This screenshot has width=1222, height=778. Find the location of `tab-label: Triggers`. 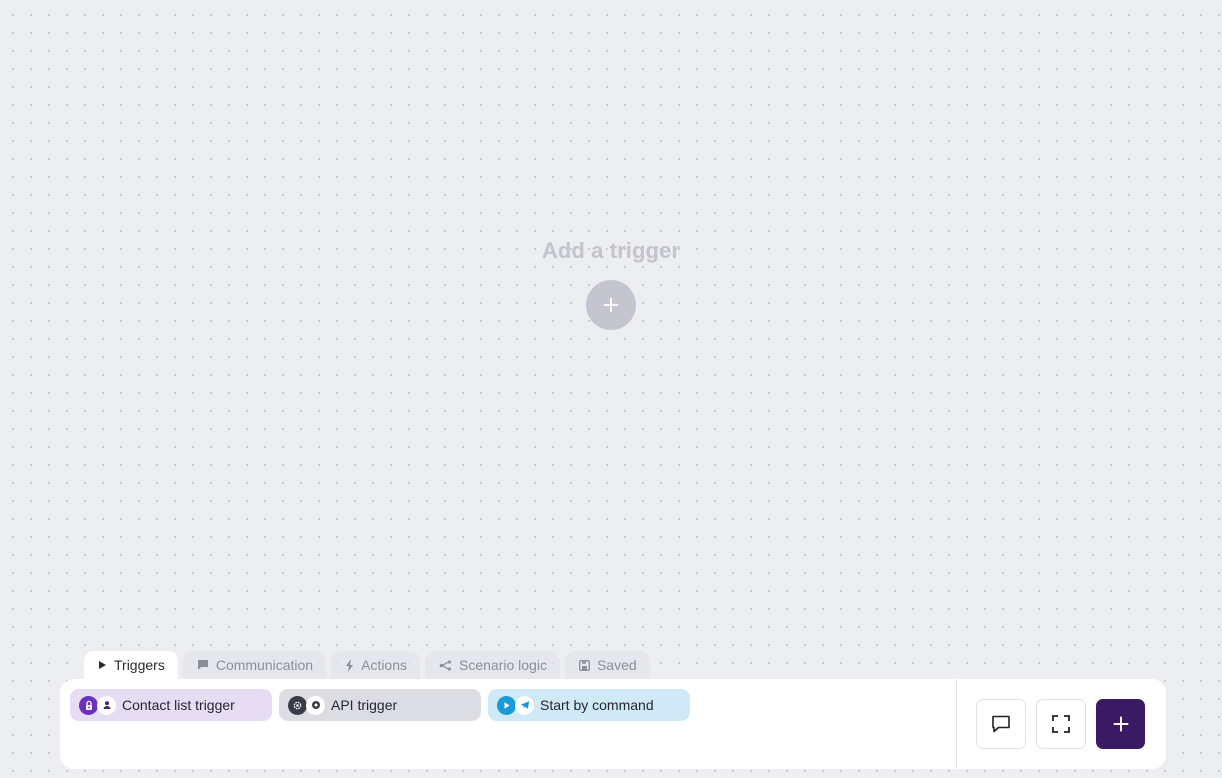

tab-label: Triggers is located at coordinates (139, 665).